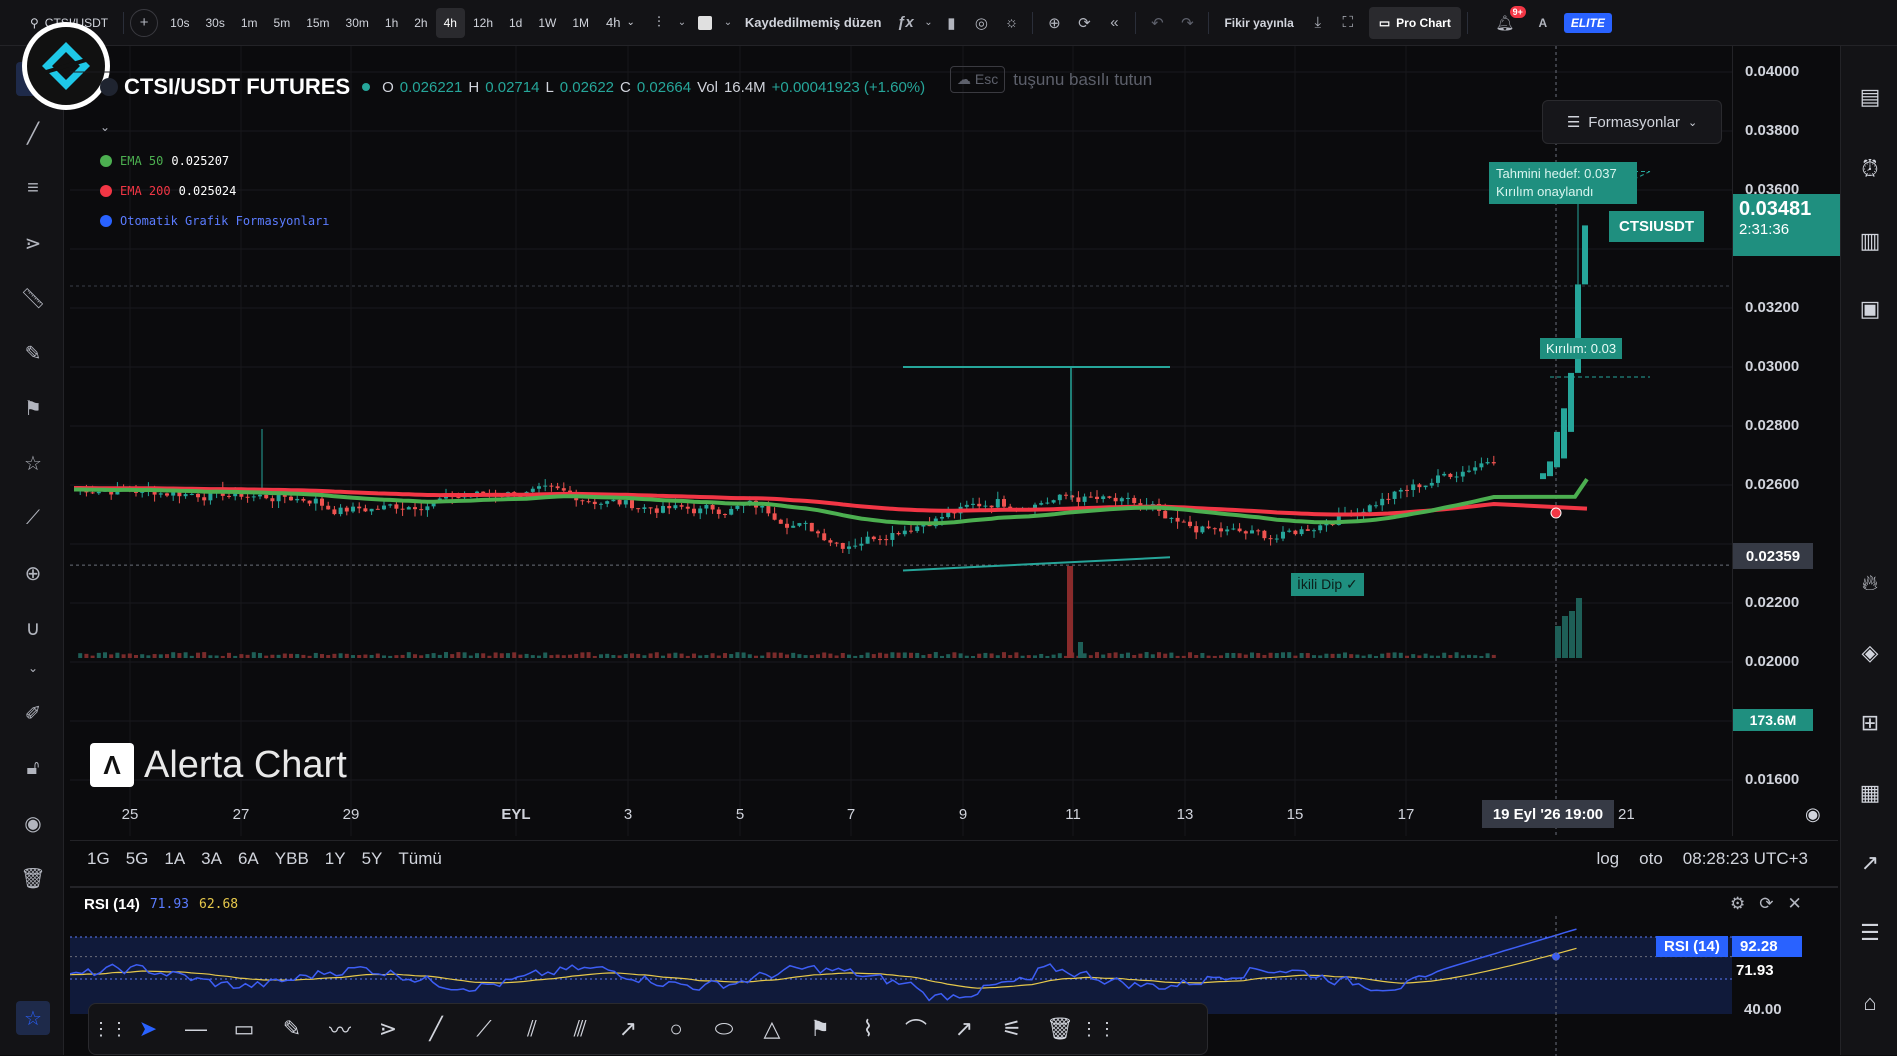 Image resolution: width=1897 pixels, height=1056 pixels. I want to click on pro-chart-button: ▭ Pro Chart, so click(1414, 22).